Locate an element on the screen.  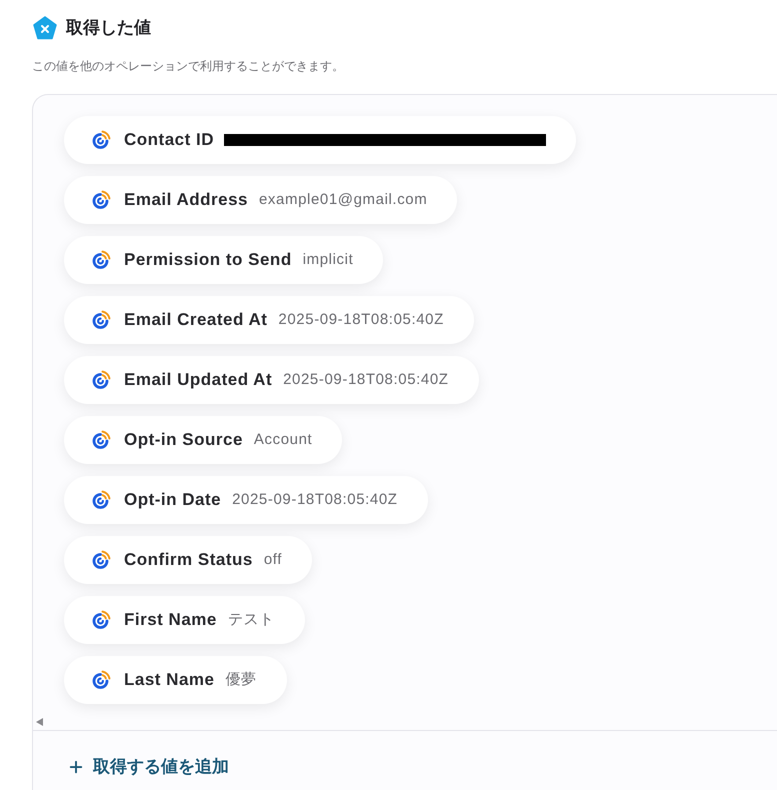
field-value: implicit is located at coordinates (328, 260).